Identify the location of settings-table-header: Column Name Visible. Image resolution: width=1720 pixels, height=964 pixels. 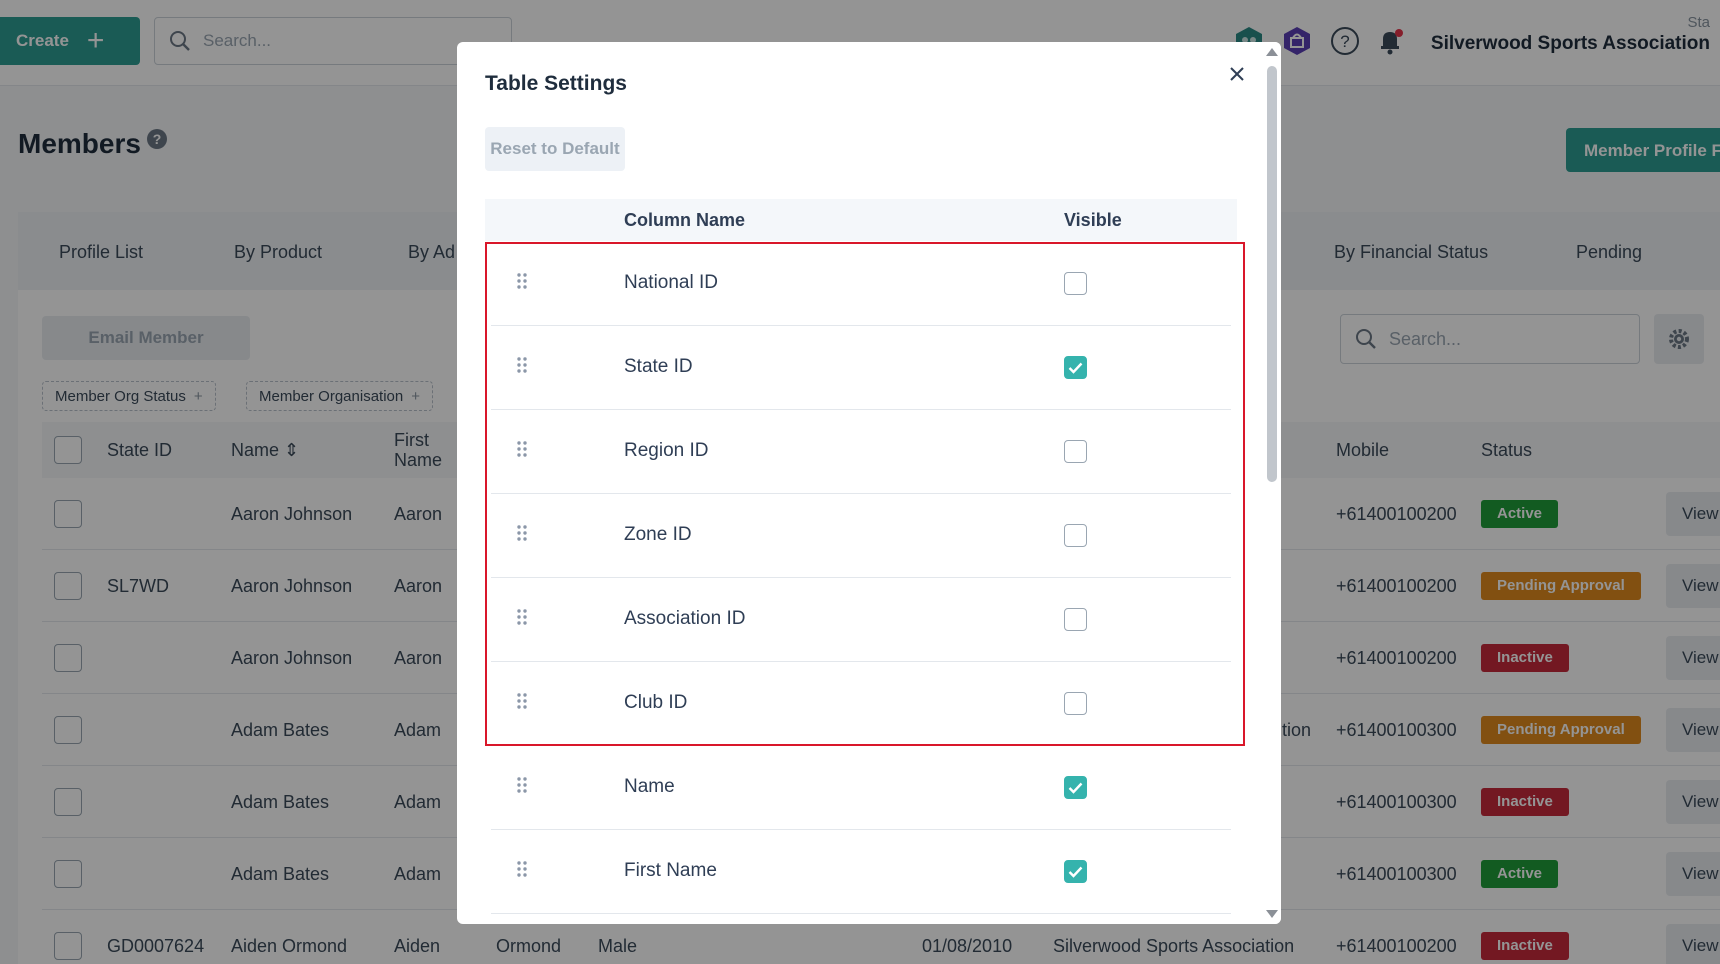
(861, 220).